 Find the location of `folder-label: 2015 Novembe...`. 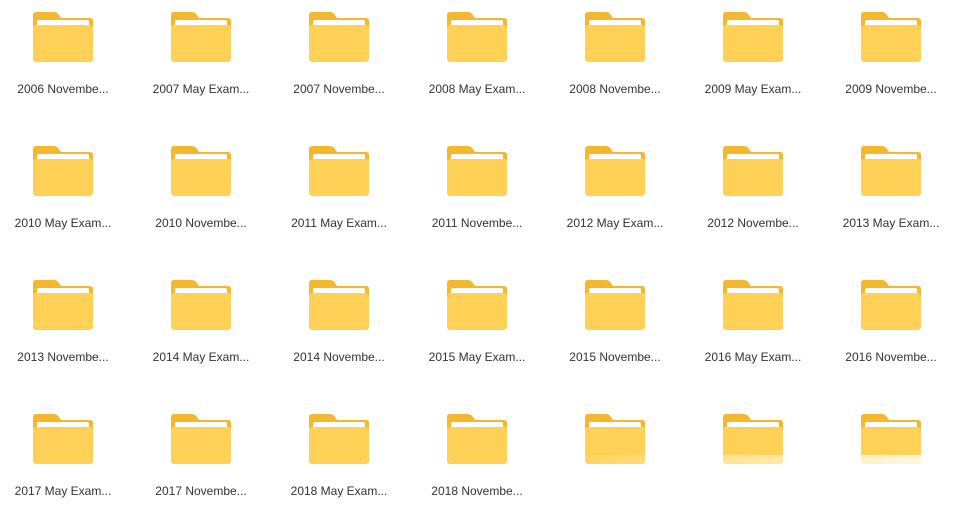

folder-label: 2015 Novembe... is located at coordinates (615, 357).